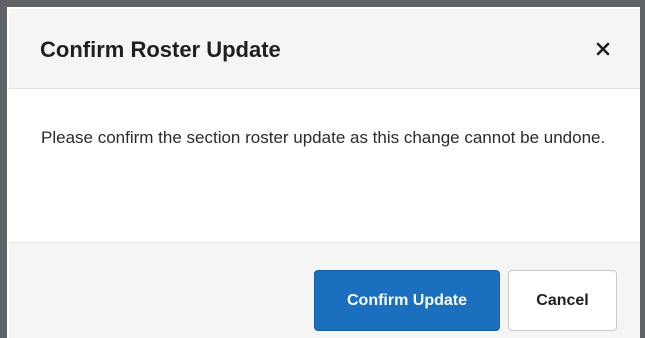 The height and width of the screenshot is (338, 645). What do you see at coordinates (407, 300) in the screenshot?
I see `confirm-update-button: Confirm Update` at bounding box center [407, 300].